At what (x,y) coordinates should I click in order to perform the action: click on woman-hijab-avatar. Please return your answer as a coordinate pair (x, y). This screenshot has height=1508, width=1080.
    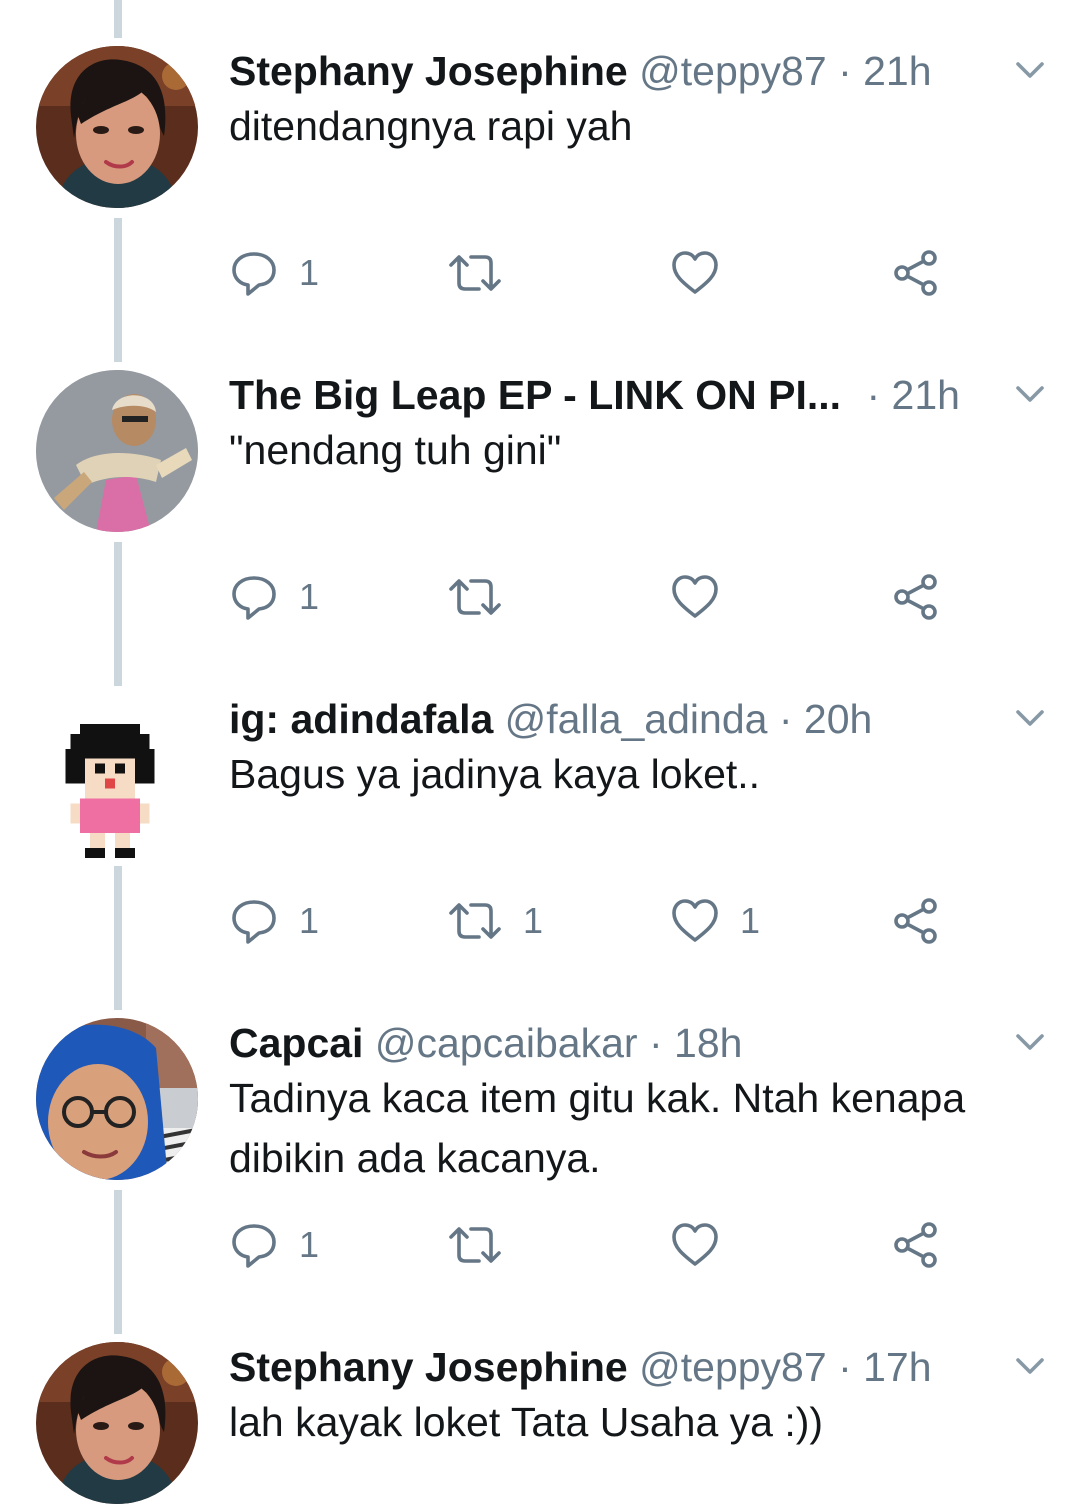
    Looking at the image, I should click on (117, 1099).